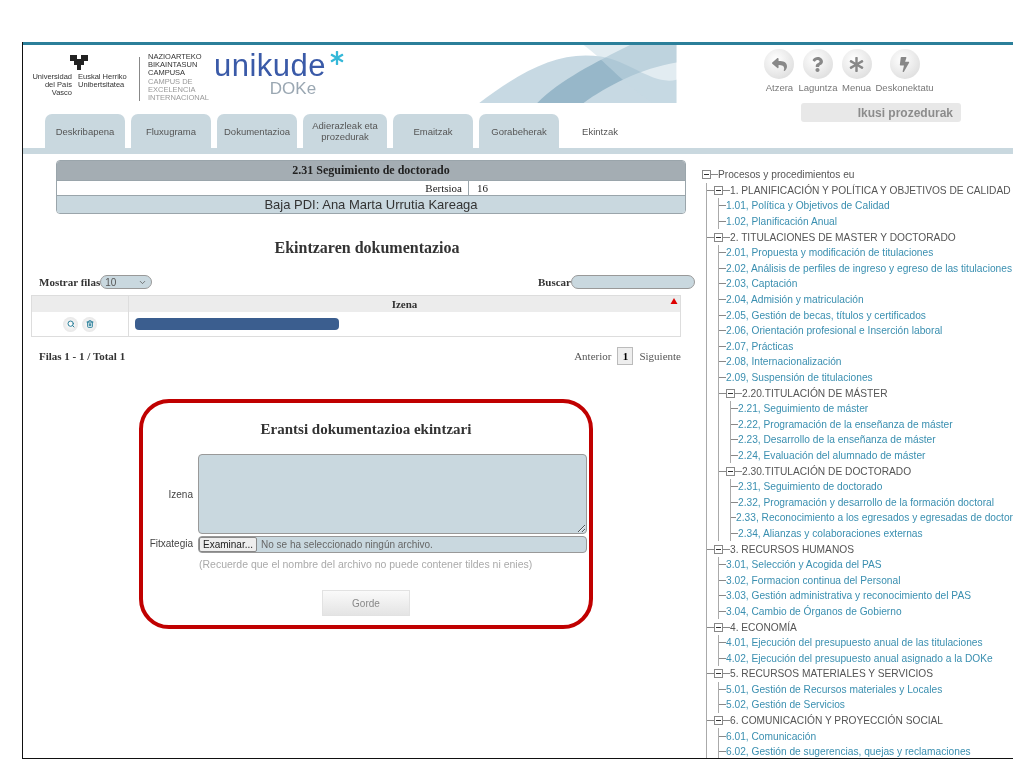  What do you see at coordinates (366, 564) in the screenshot?
I see `hint-text: (Recuerde que el nombre del archivo no puede contener tildes ni enies)` at bounding box center [366, 564].